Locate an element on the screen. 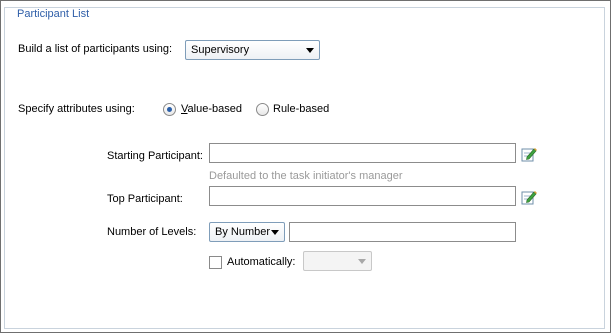 This screenshot has width=611, height=333. top-participant-input is located at coordinates (362, 196).